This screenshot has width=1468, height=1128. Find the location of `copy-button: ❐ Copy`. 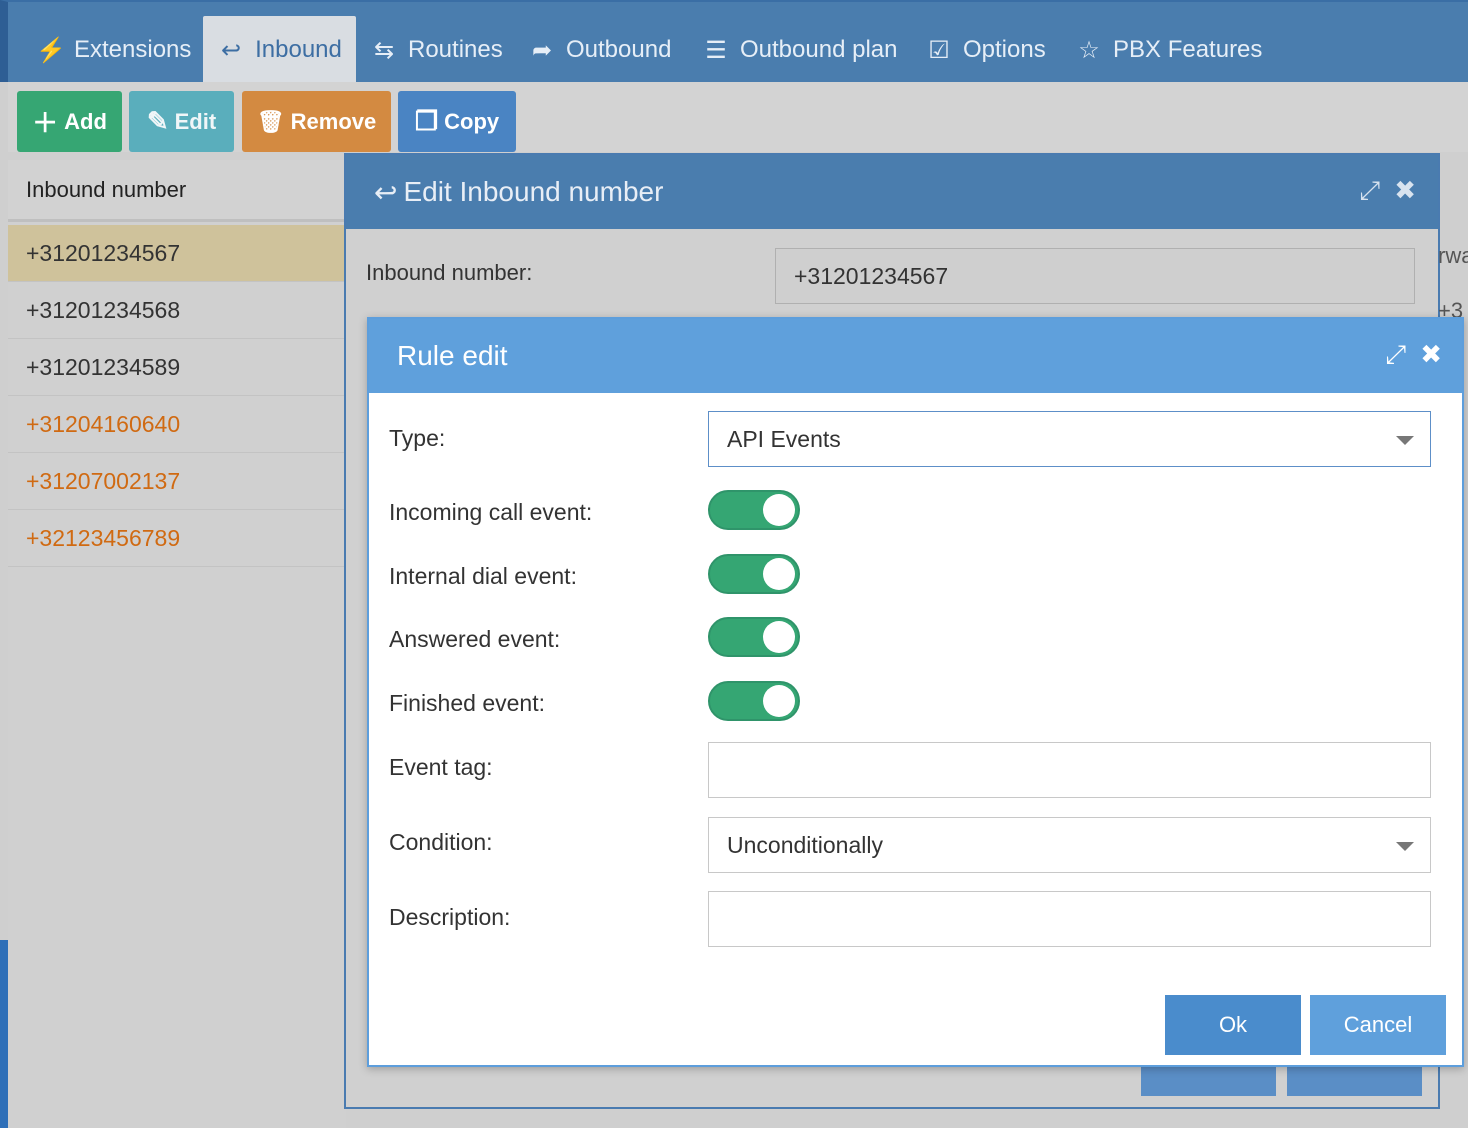

copy-button: ❐ Copy is located at coordinates (457, 121).